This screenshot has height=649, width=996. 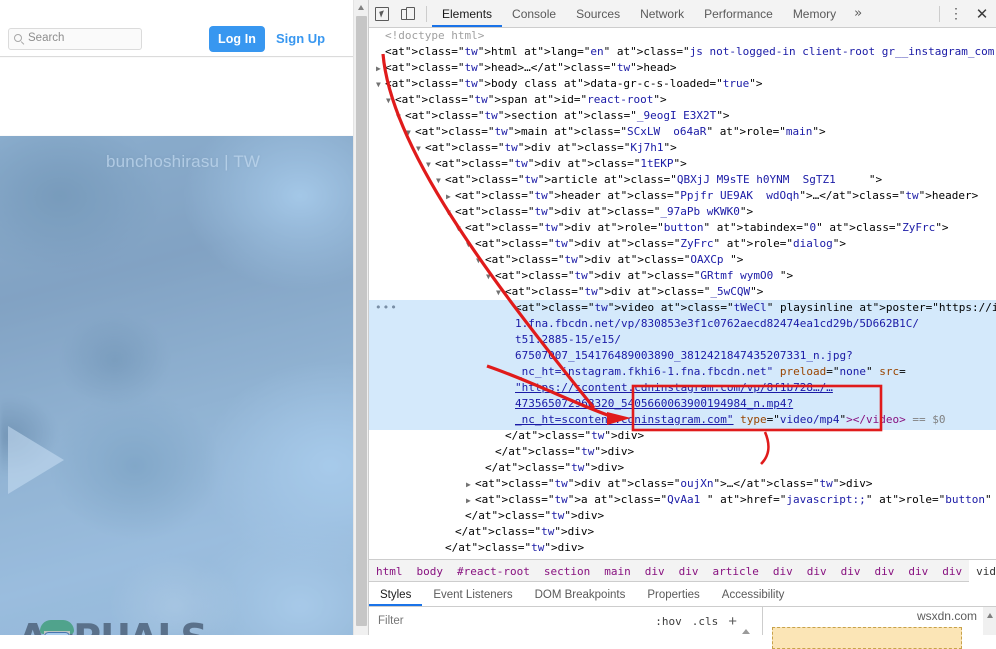 What do you see at coordinates (467, 13) in the screenshot?
I see `tab-elements: Elements` at bounding box center [467, 13].